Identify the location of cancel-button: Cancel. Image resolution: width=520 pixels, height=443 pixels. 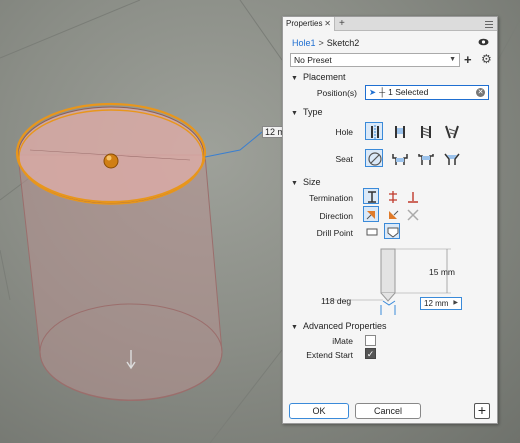
(388, 411).